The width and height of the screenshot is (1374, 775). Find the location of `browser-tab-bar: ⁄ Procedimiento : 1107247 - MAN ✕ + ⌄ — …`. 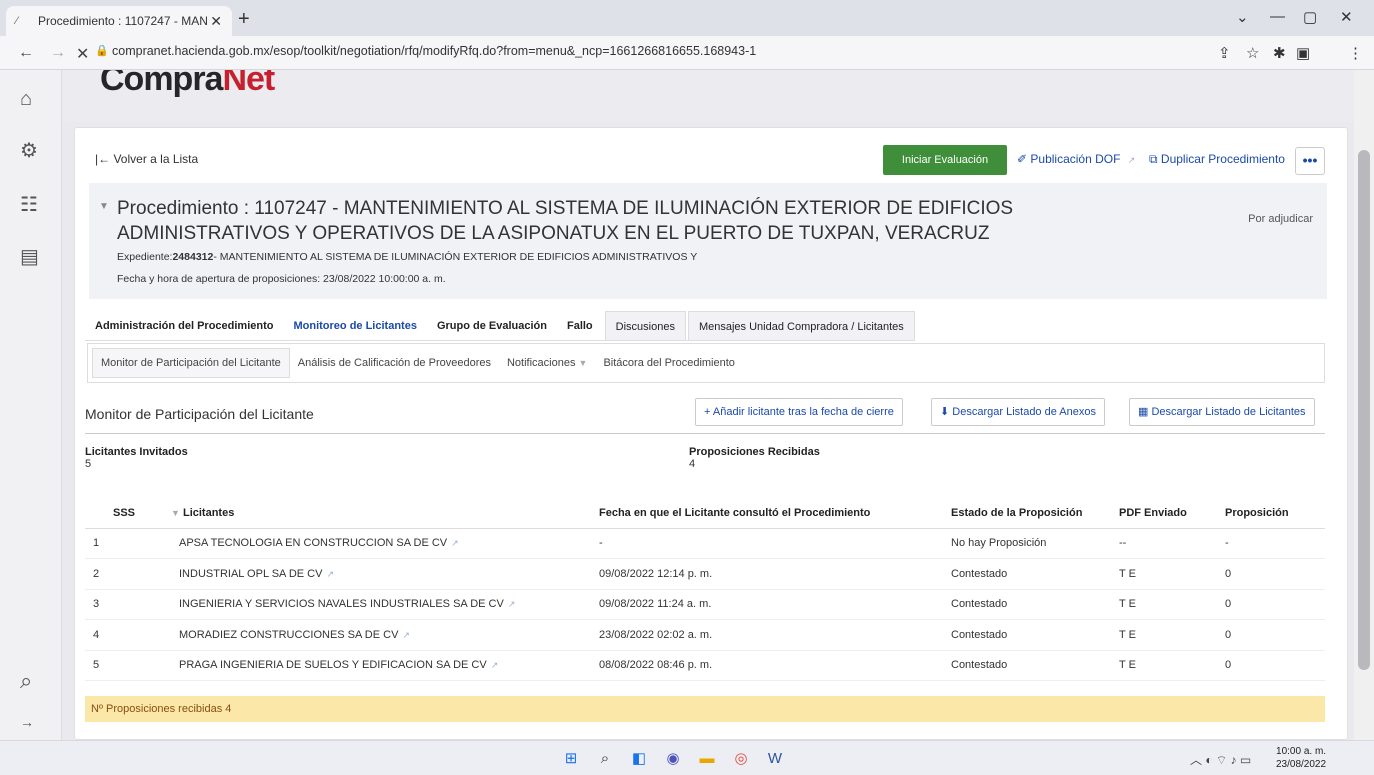

browser-tab-bar: ⁄ Procedimiento : 1107247 - MAN ✕ + ⌄ — … is located at coordinates (687, 18).